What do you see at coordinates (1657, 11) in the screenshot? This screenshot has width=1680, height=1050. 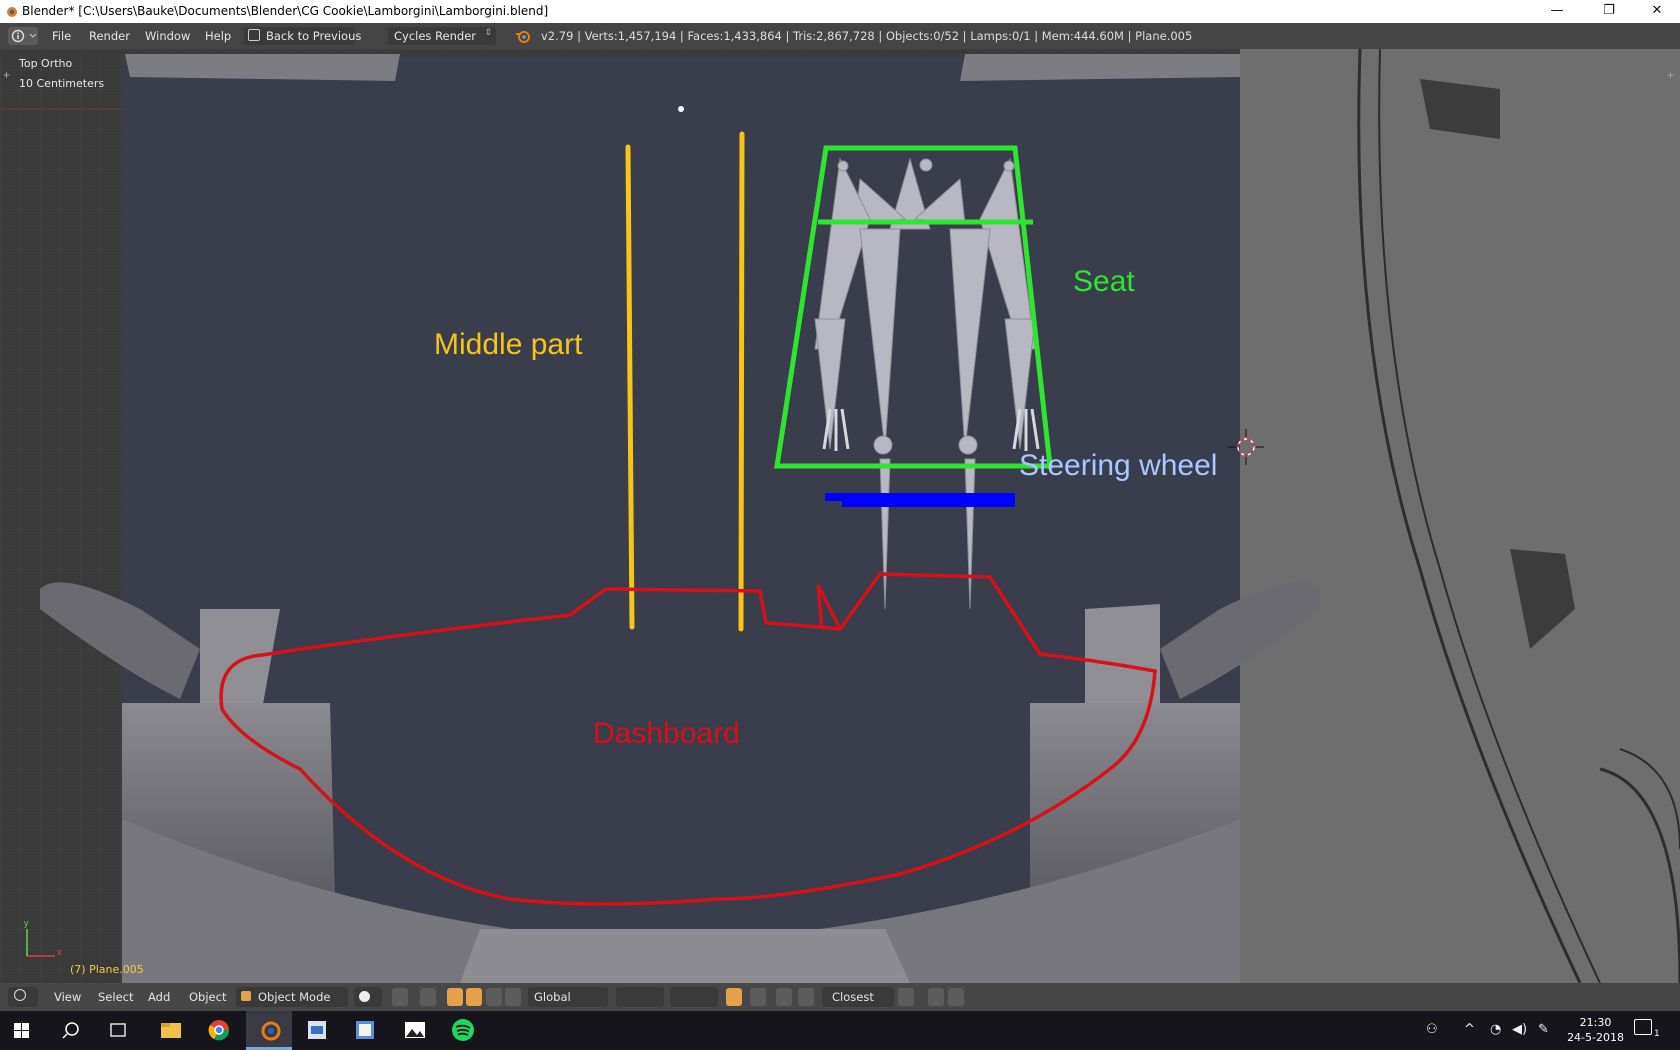 I see `close-button: ✕` at bounding box center [1657, 11].